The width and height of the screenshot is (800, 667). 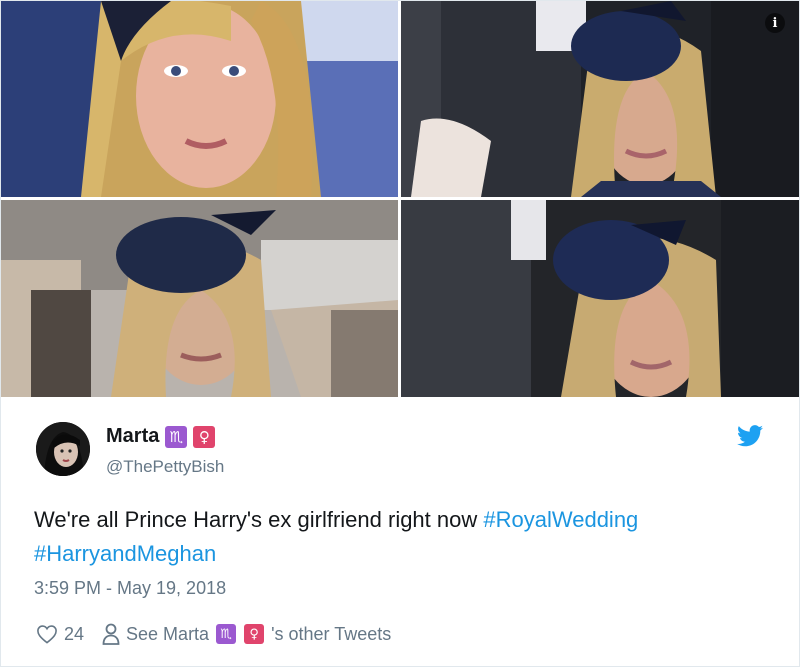 I want to click on hashtag-link: #RoyalWedding, so click(x=560, y=519).